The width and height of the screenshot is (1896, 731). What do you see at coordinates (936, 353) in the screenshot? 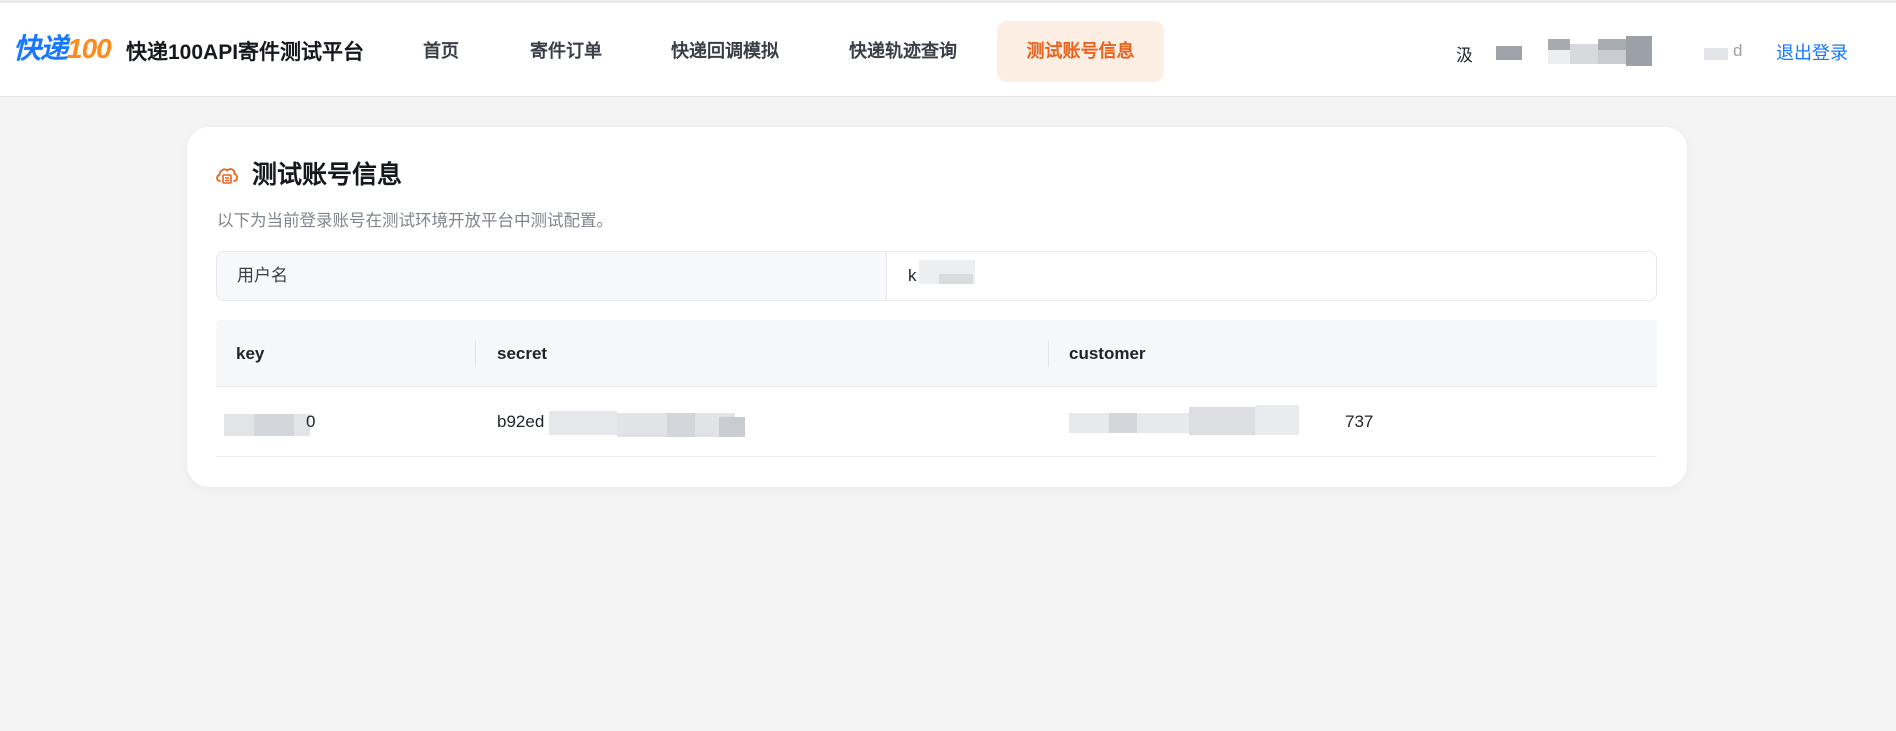
I see `table-header: key secret customer` at bounding box center [936, 353].